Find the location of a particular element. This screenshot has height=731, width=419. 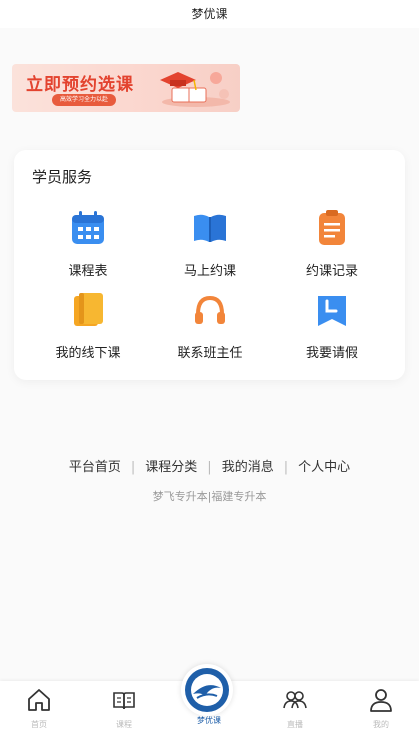

tab-label: 课程 is located at coordinates (124, 724).